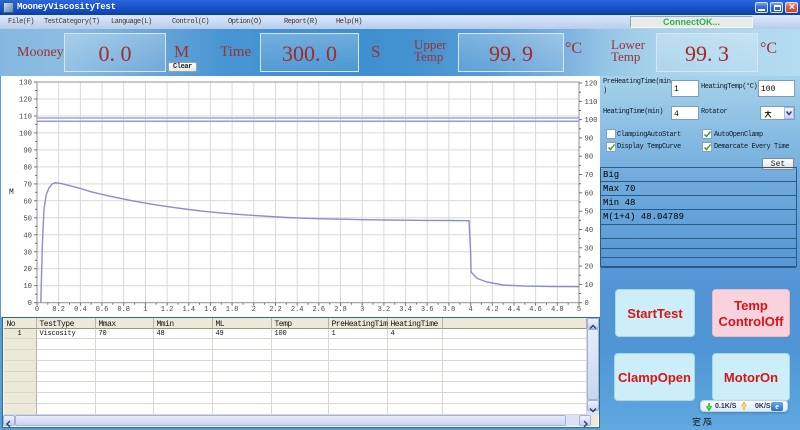  I want to click on svg-text: M, so click(11, 192).